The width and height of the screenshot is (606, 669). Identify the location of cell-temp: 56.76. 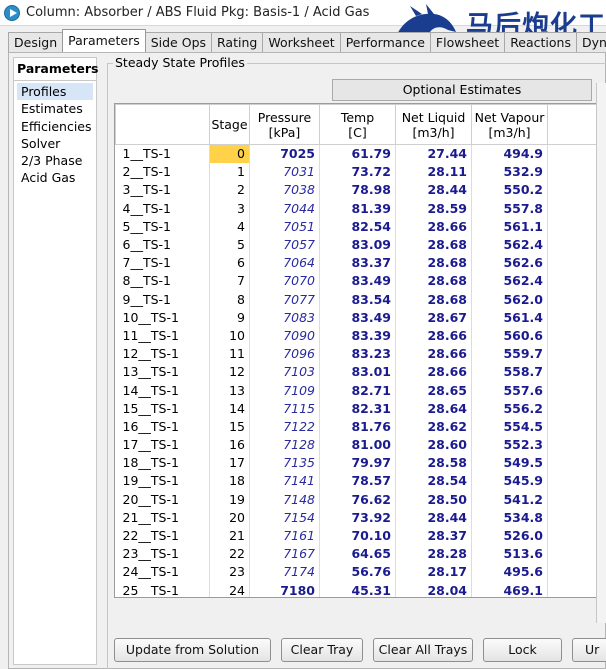
(357, 571).